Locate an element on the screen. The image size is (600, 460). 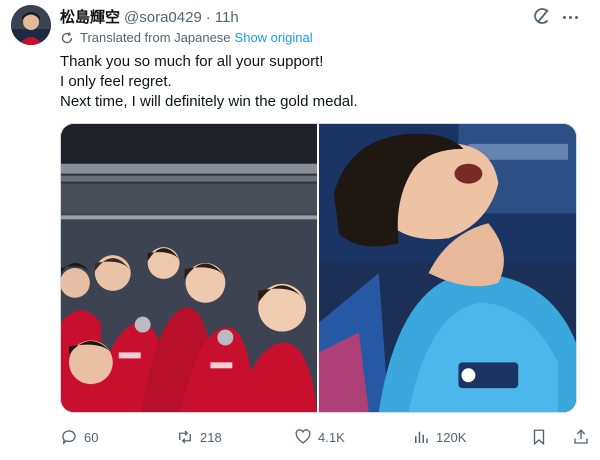
bookmark-button is located at coordinates (539, 437).